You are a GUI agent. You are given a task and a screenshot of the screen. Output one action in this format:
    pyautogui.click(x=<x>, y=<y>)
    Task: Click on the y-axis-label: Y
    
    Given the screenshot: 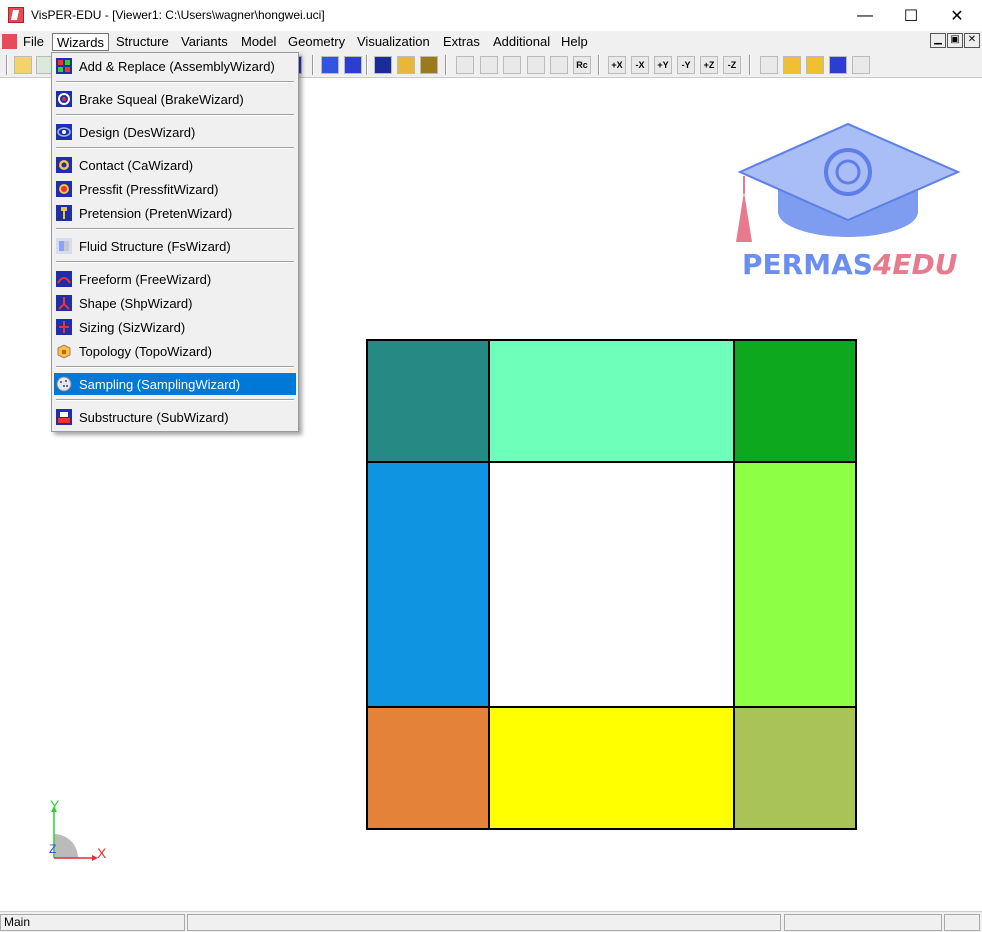 What is the action you would take?
    pyautogui.click(x=55, y=805)
    